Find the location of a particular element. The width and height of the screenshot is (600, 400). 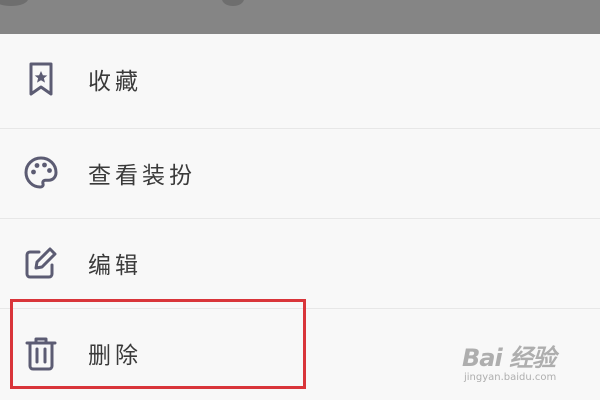

dimmed-background-overlay is located at coordinates (300, 17).